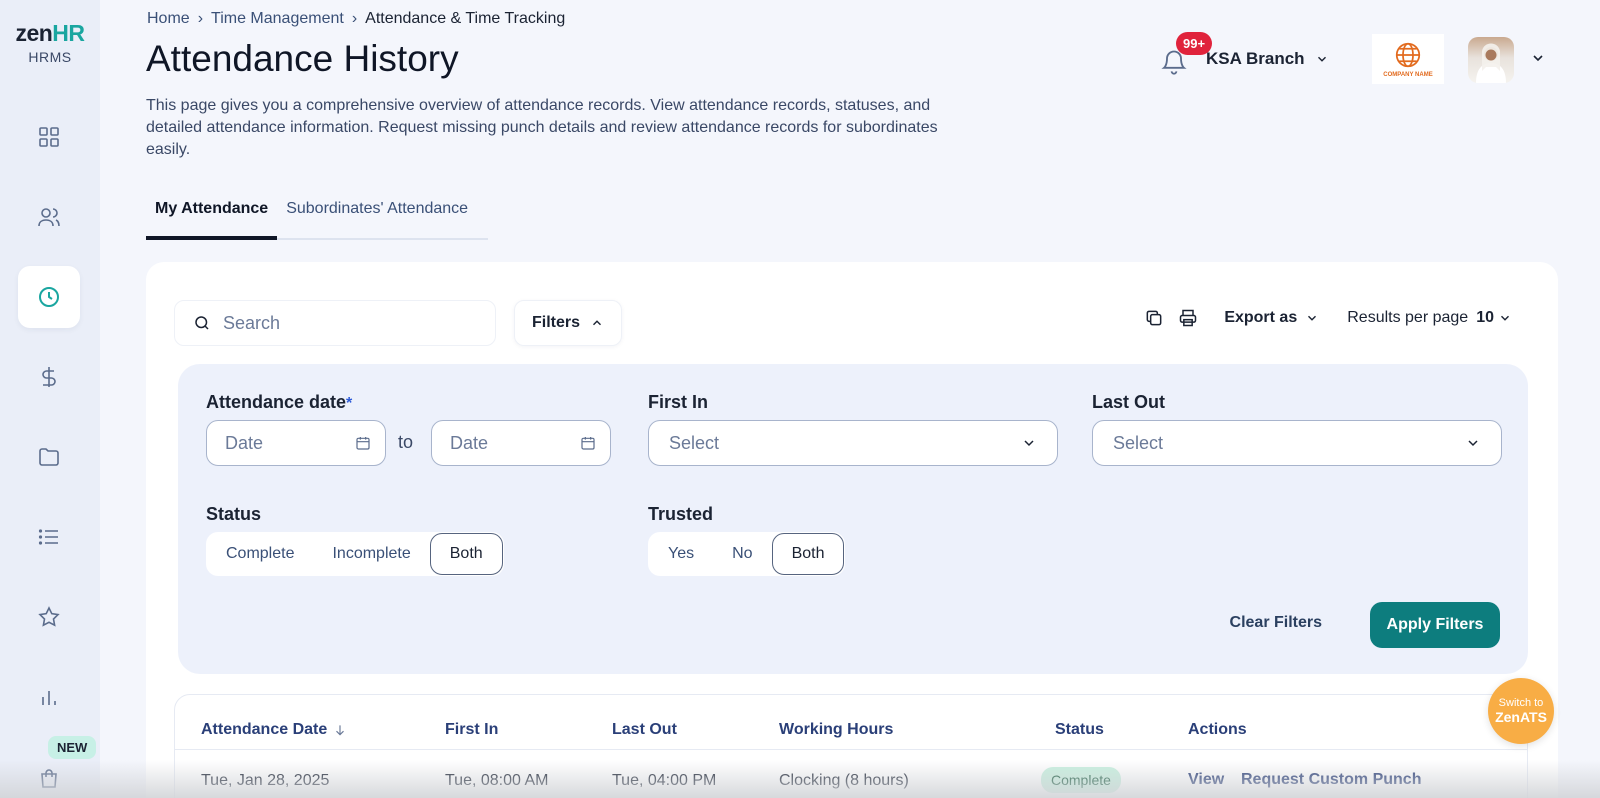  I want to click on chevron-right-icon: ›, so click(200, 18).